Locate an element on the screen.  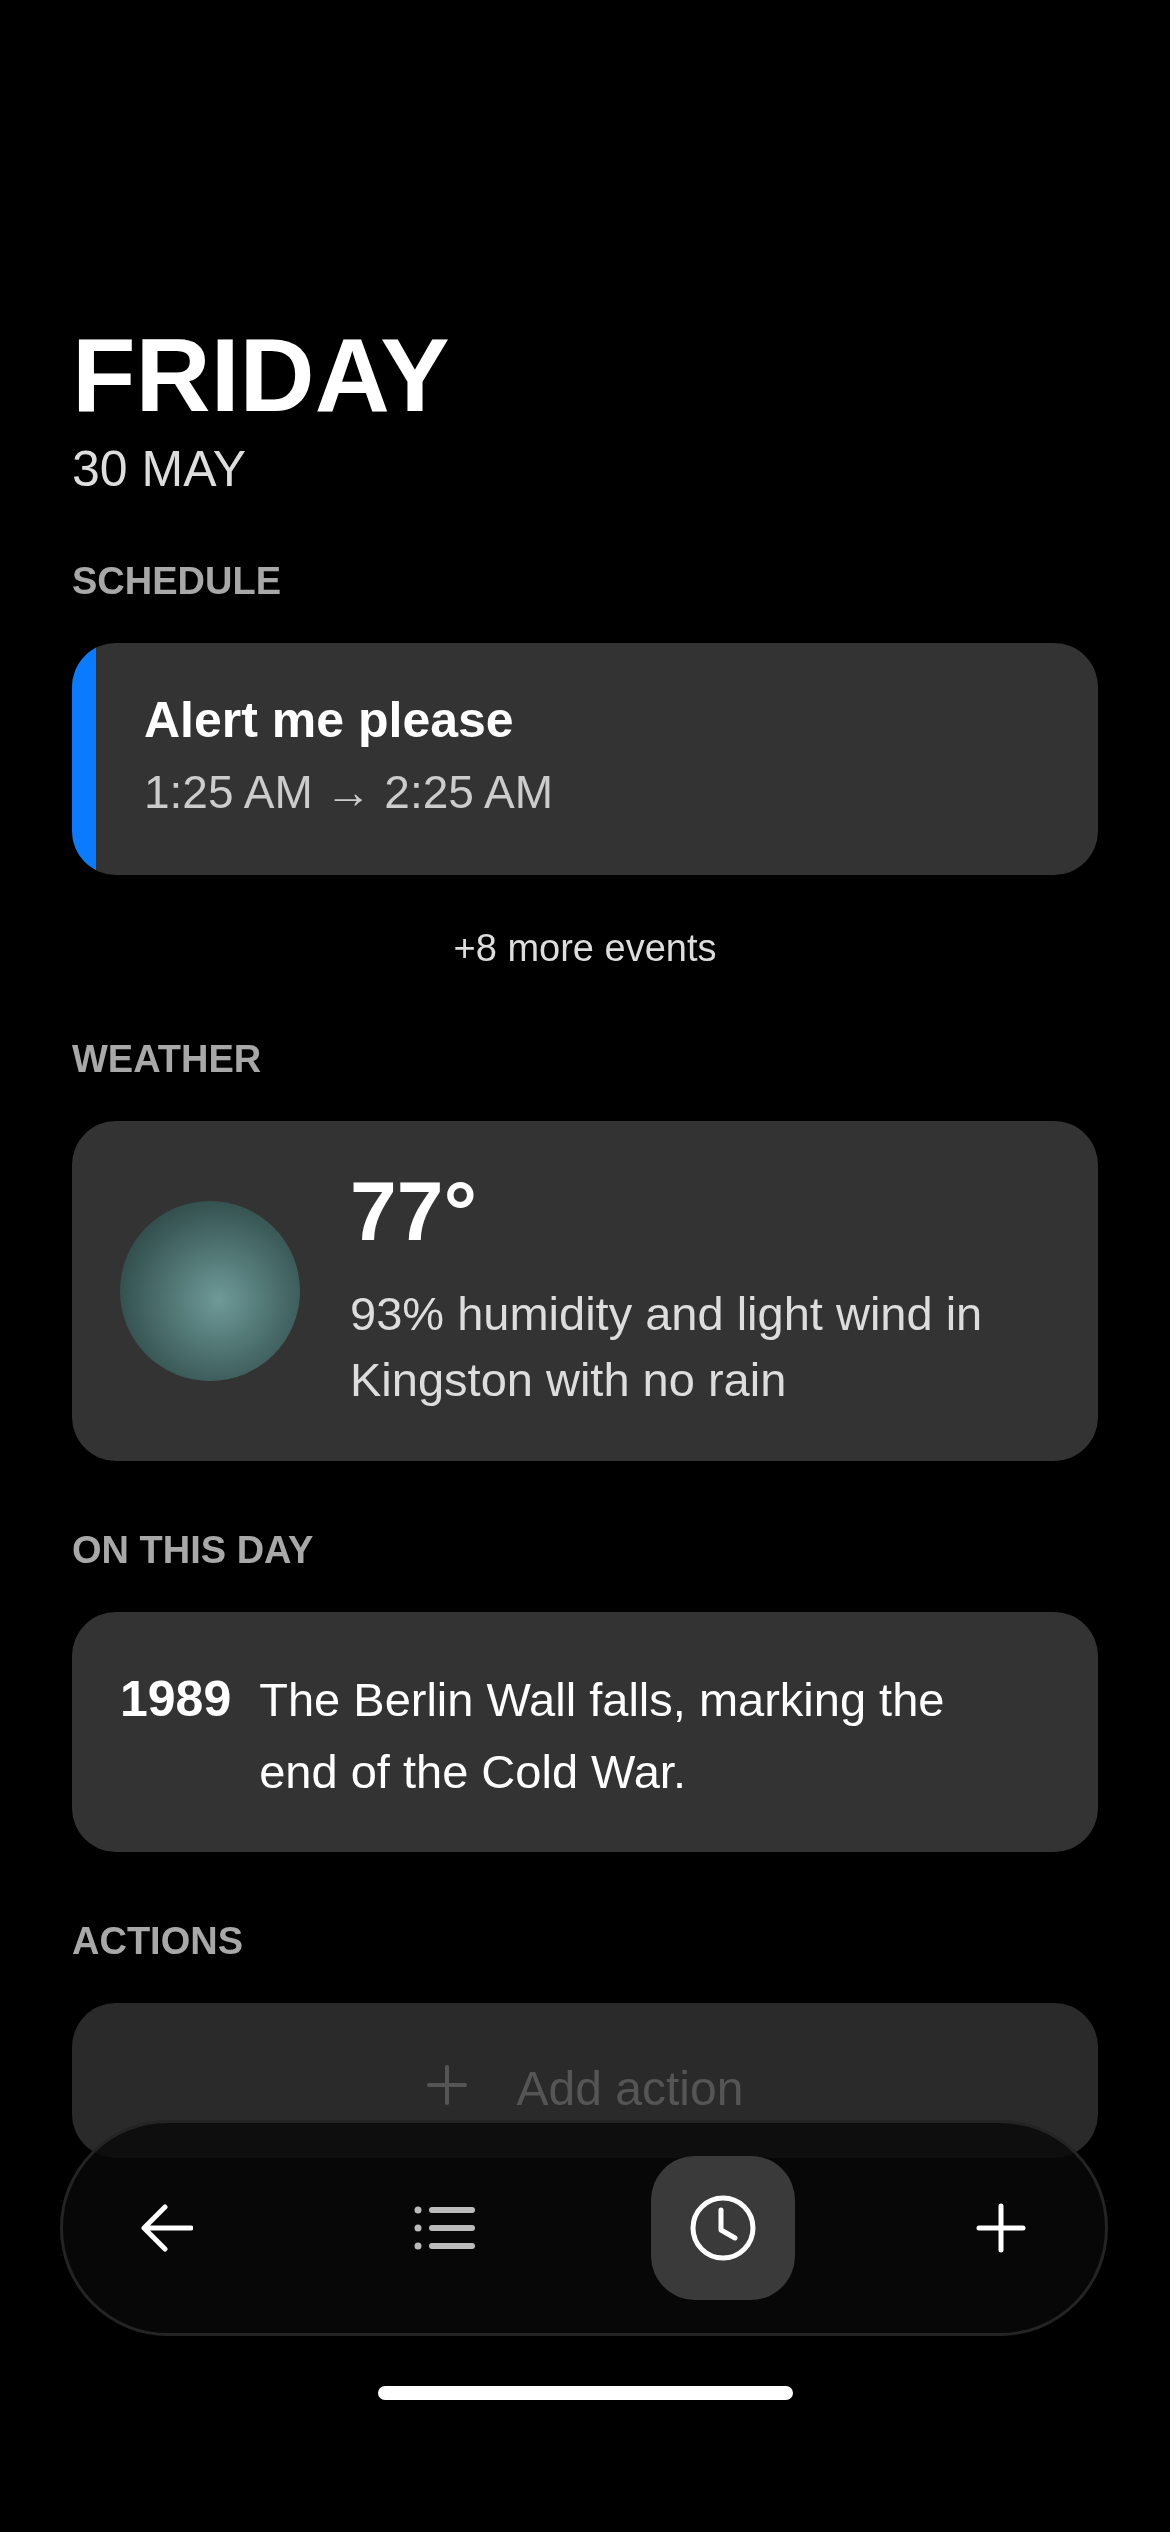
weather-summary: 93% humidity and light wind in Kingston with no rain is located at coordinates (667, 1347).